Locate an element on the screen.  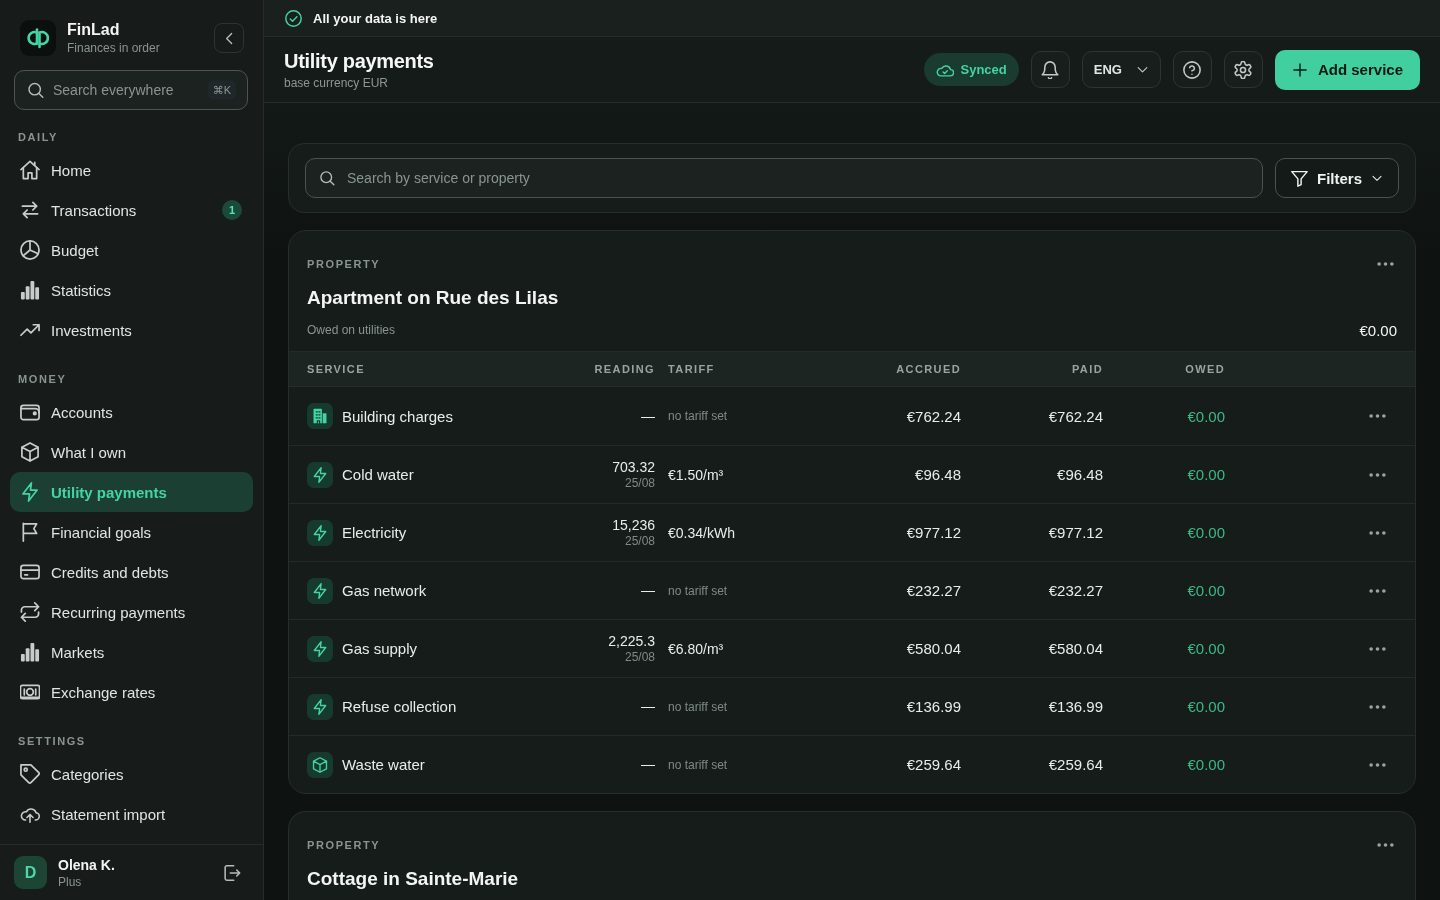
home-icon is located at coordinates (30, 170).